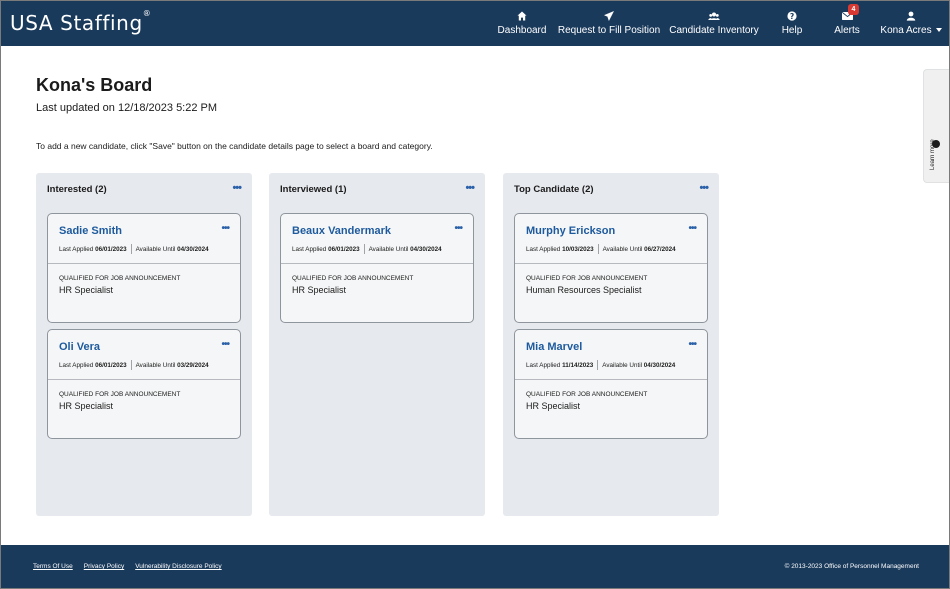 This screenshot has height=589, width=950. I want to click on privacy-policy-link: Privacy Policy, so click(104, 566).